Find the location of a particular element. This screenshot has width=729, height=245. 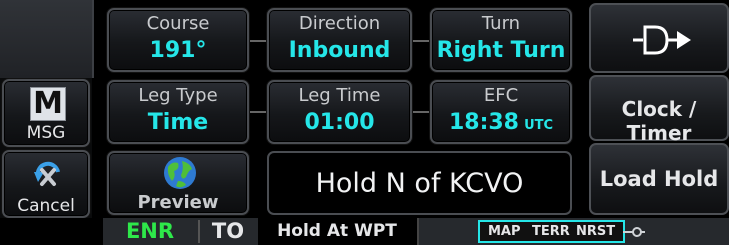

efc-value: 18:38 is located at coordinates (483, 122).